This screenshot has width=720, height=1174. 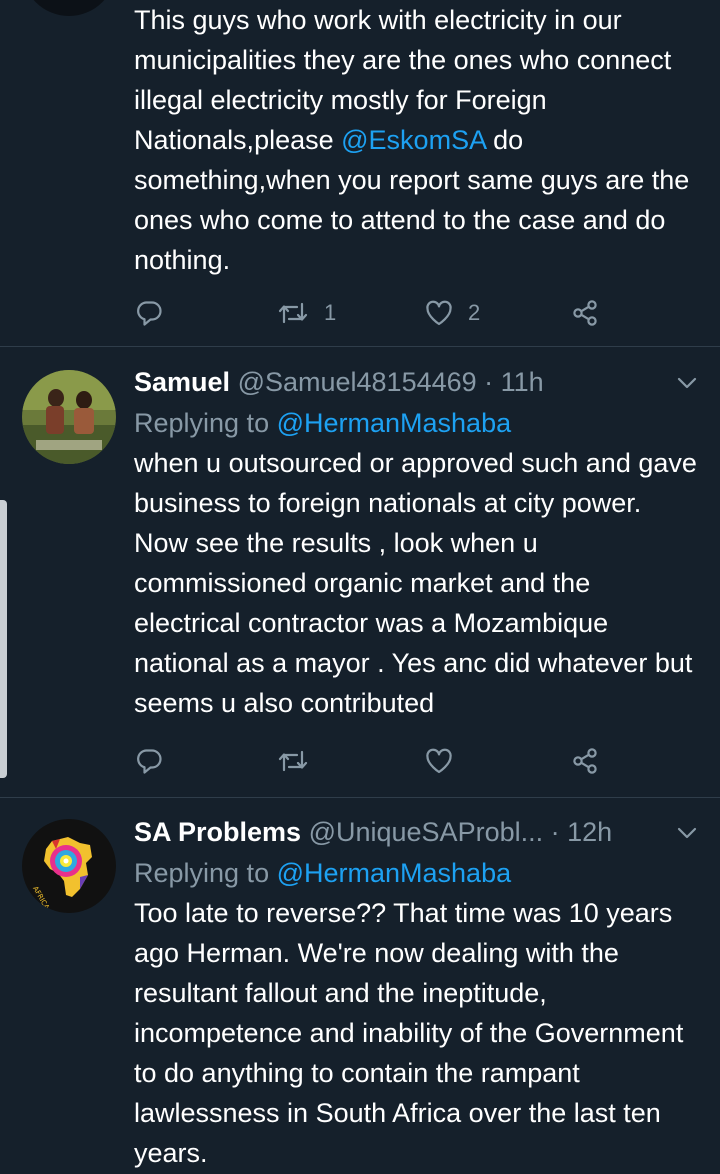 What do you see at coordinates (522, 382) in the screenshot?
I see `timestamp: 11h` at bounding box center [522, 382].